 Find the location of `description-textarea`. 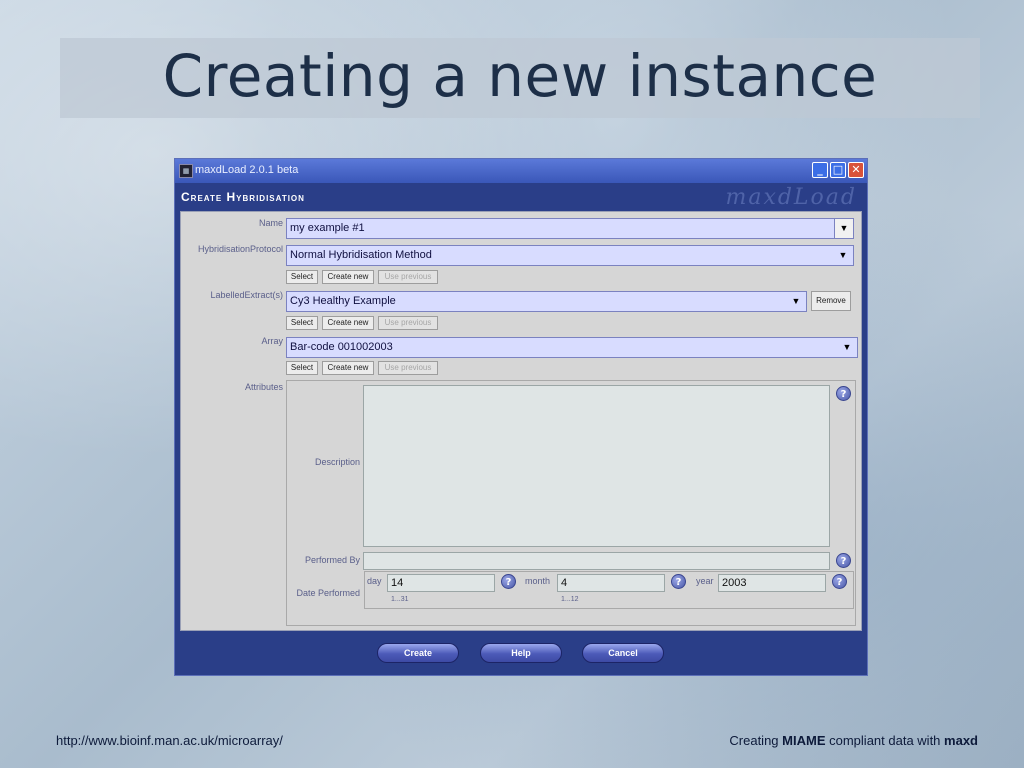

description-textarea is located at coordinates (596, 466).